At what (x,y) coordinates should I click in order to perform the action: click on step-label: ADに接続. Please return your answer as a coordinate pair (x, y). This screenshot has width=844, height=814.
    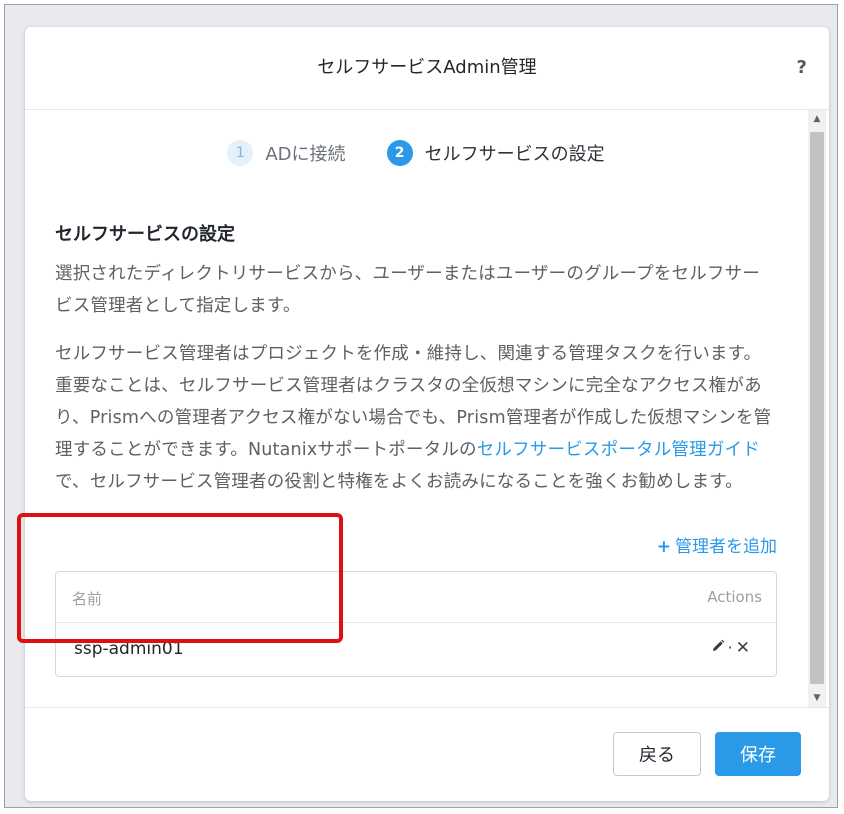
    Looking at the image, I should click on (305, 154).